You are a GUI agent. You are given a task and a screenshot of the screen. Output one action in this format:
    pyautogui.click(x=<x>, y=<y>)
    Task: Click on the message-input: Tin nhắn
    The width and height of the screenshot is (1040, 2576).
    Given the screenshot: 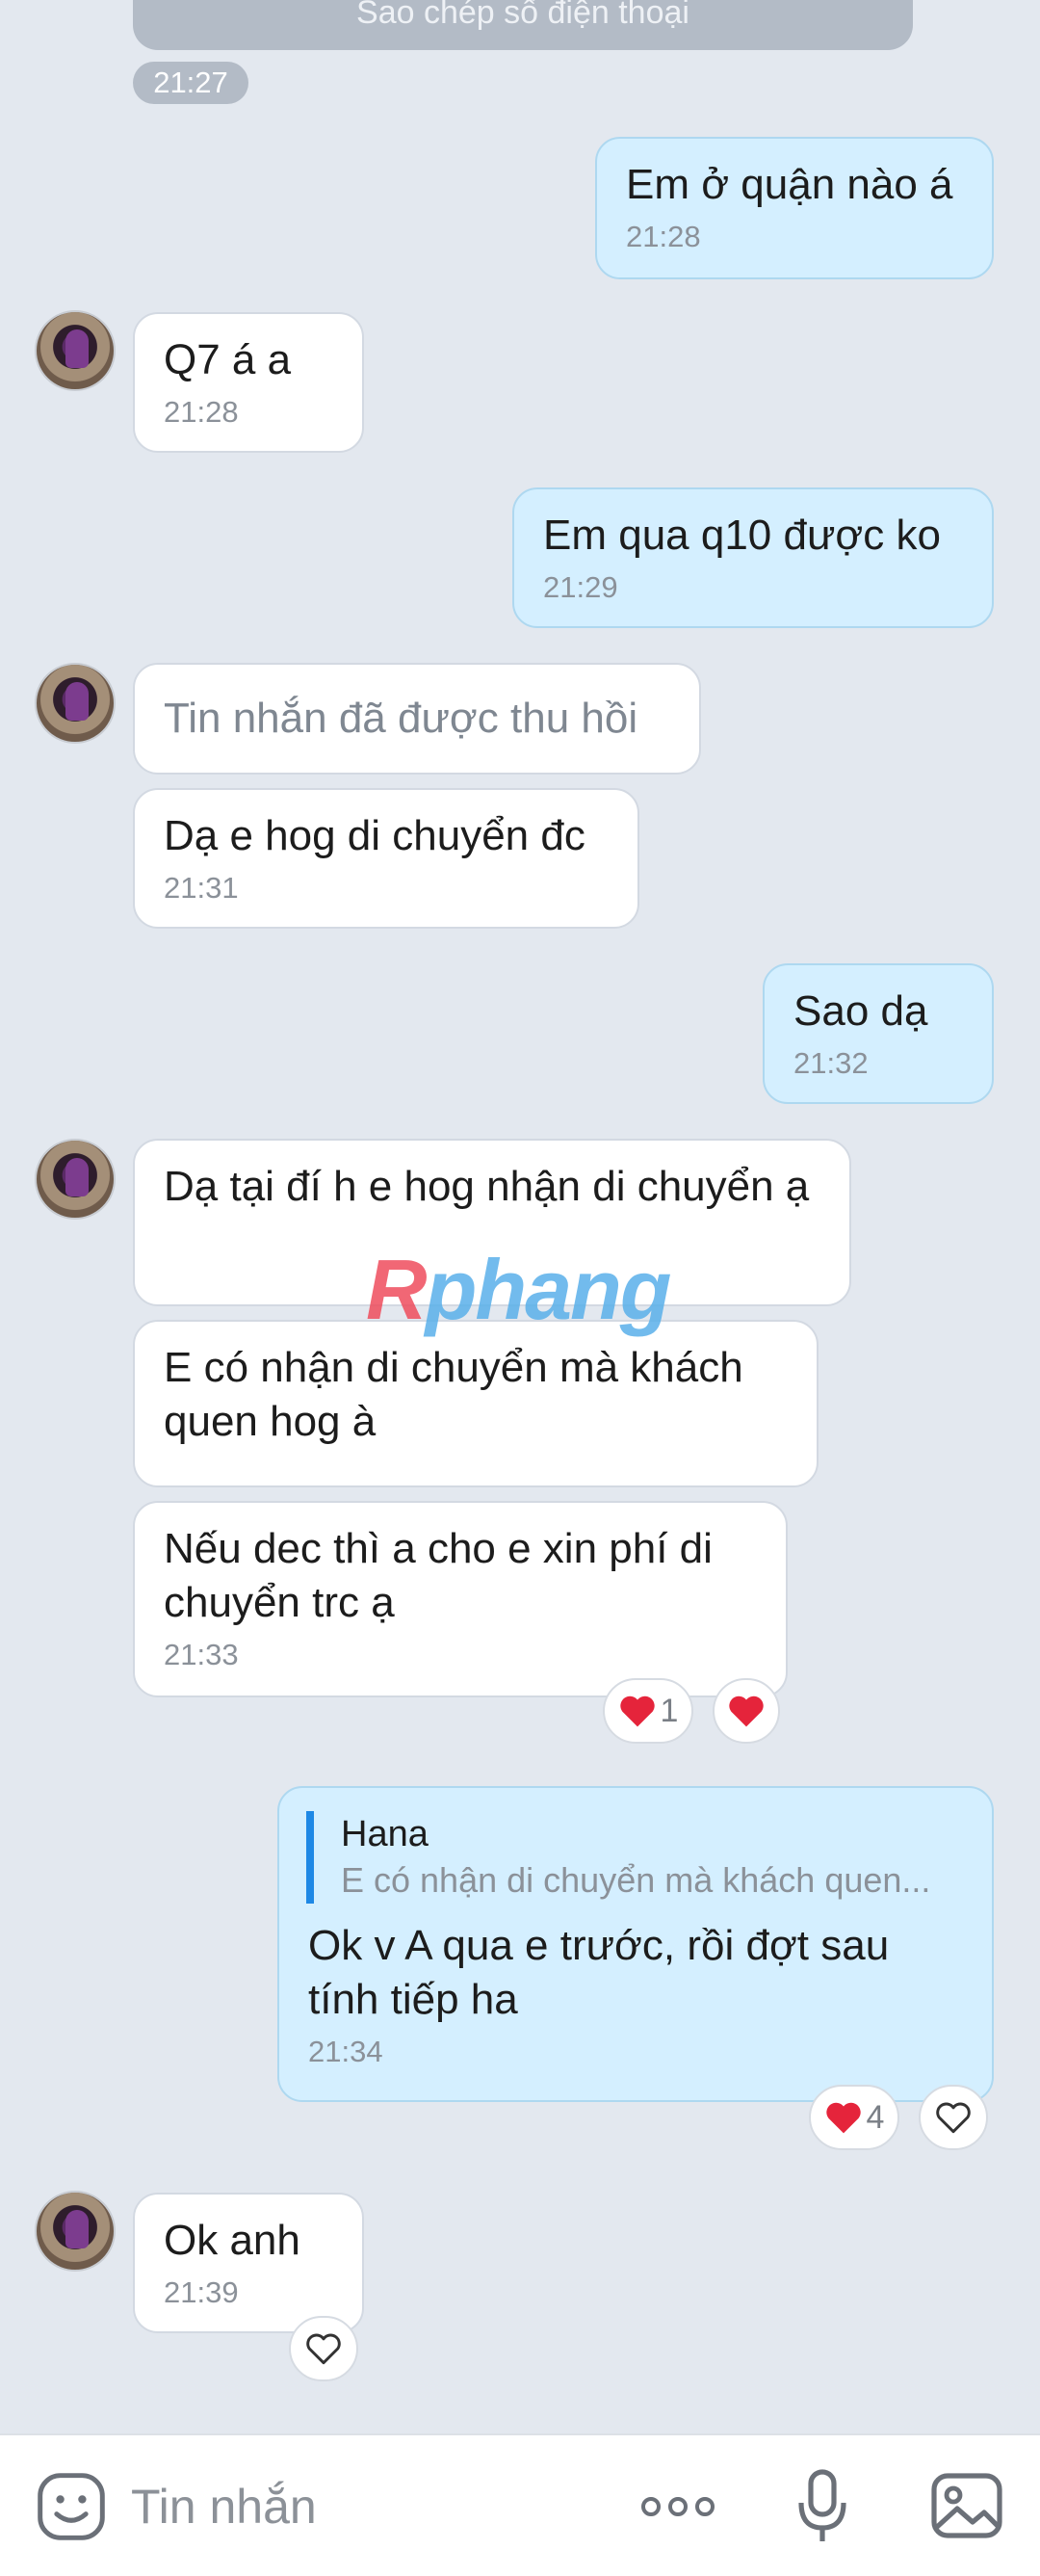 What is the action you would take?
    pyautogui.click(x=224, y=2507)
    